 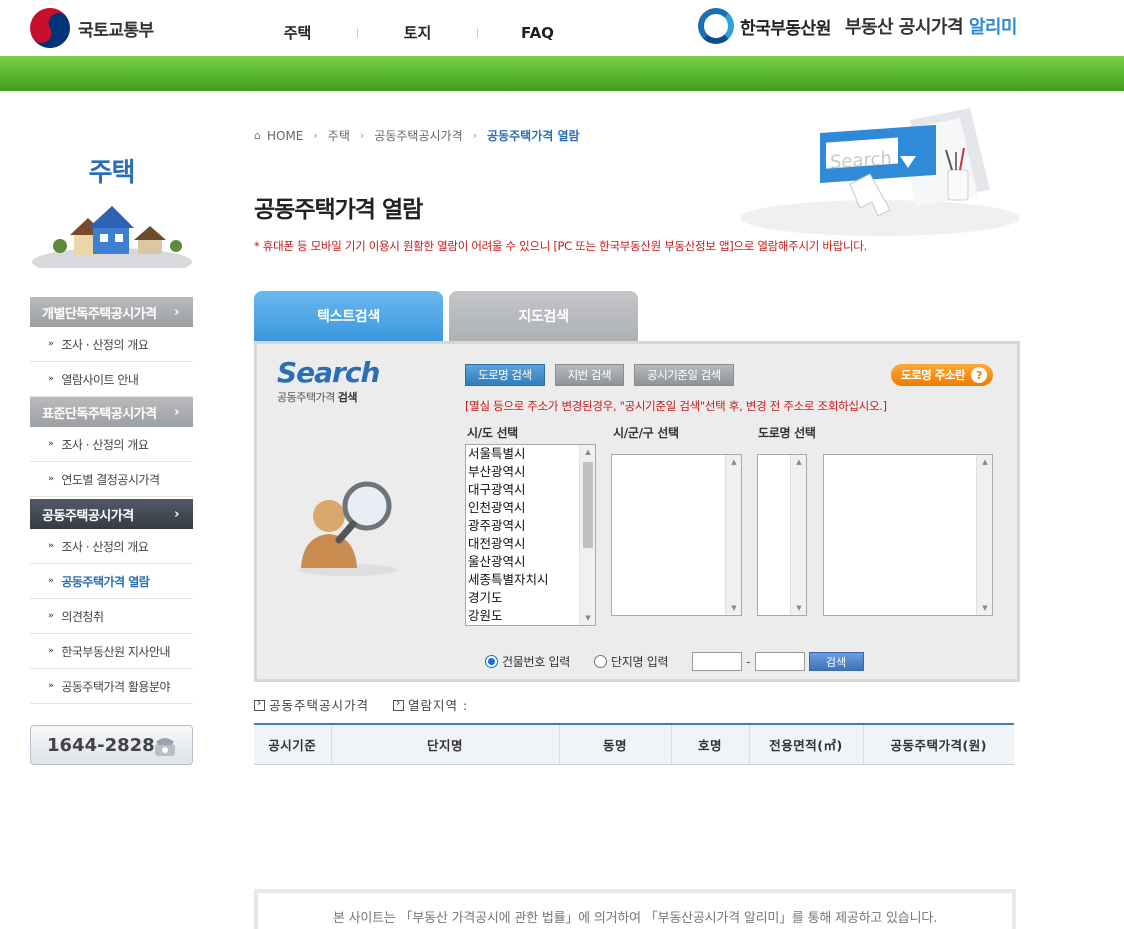 What do you see at coordinates (111, 412) in the screenshot?
I see `menu-group-standard-house: 표준단독주택공시가격 ›` at bounding box center [111, 412].